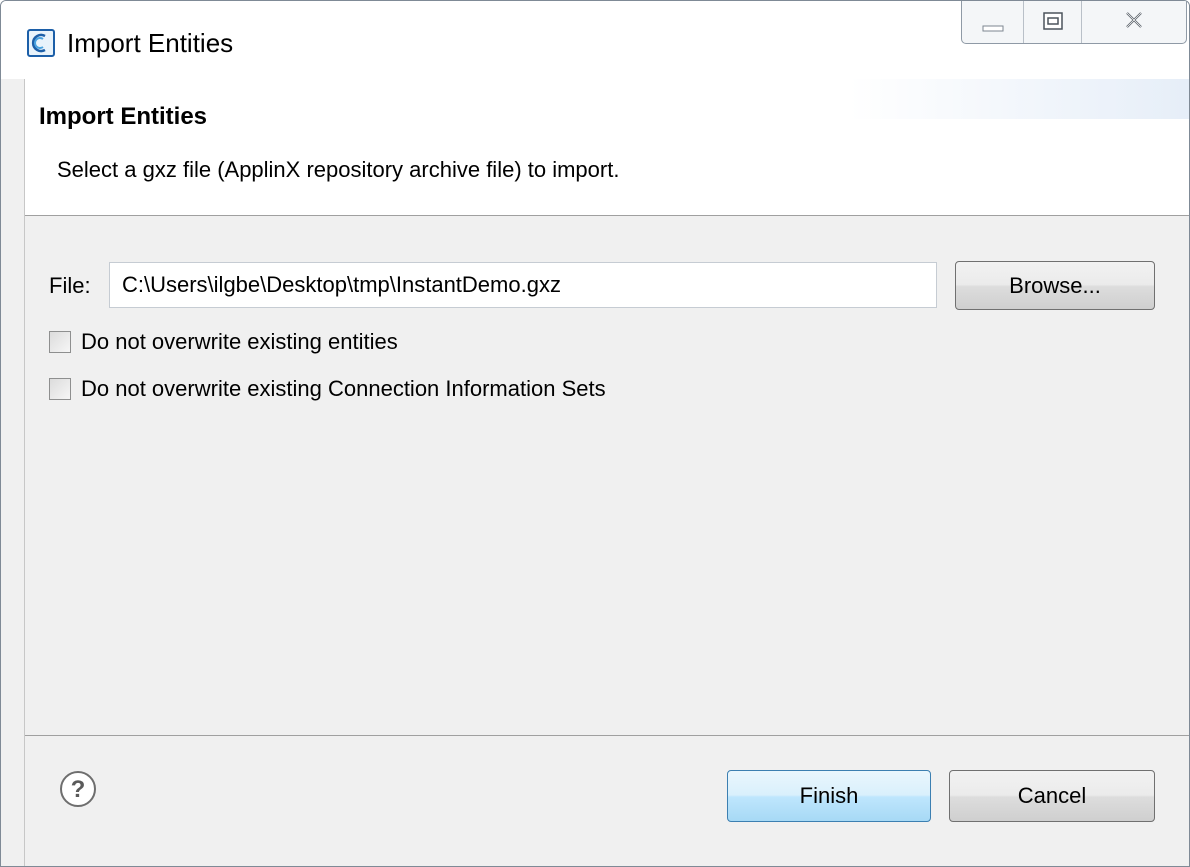  I want to click on left-divider, so click(24, 472).